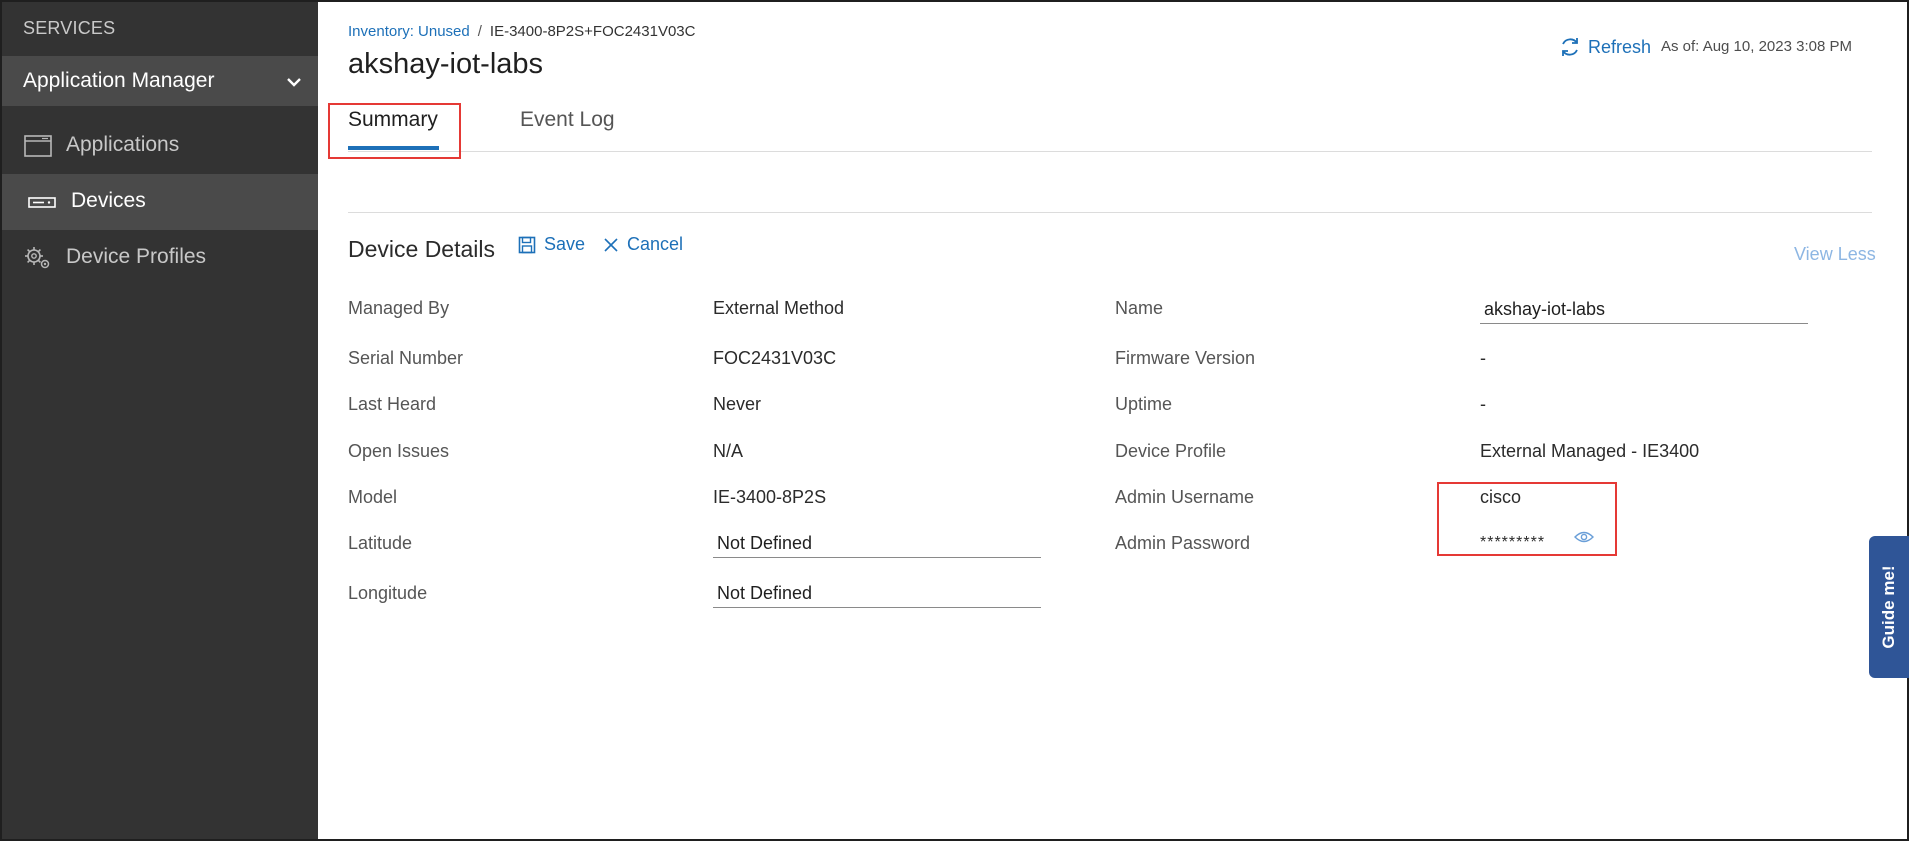 Image resolution: width=1909 pixels, height=841 pixels. What do you see at coordinates (119, 80) in the screenshot?
I see `application-manager-label: Application Manager` at bounding box center [119, 80].